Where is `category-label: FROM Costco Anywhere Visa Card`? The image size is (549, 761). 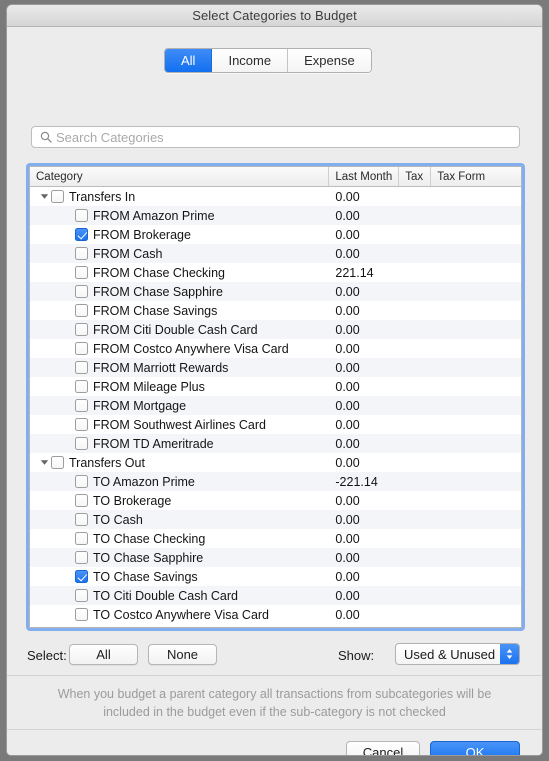 category-label: FROM Costco Anywhere Visa Card is located at coordinates (191, 348).